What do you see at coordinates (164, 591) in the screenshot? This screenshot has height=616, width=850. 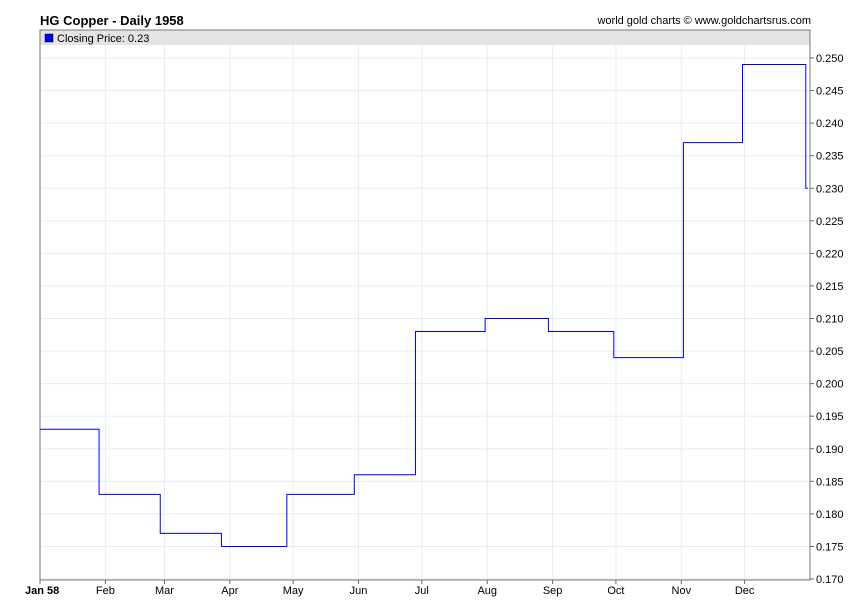 I see `x-tick-label: Mar` at bounding box center [164, 591].